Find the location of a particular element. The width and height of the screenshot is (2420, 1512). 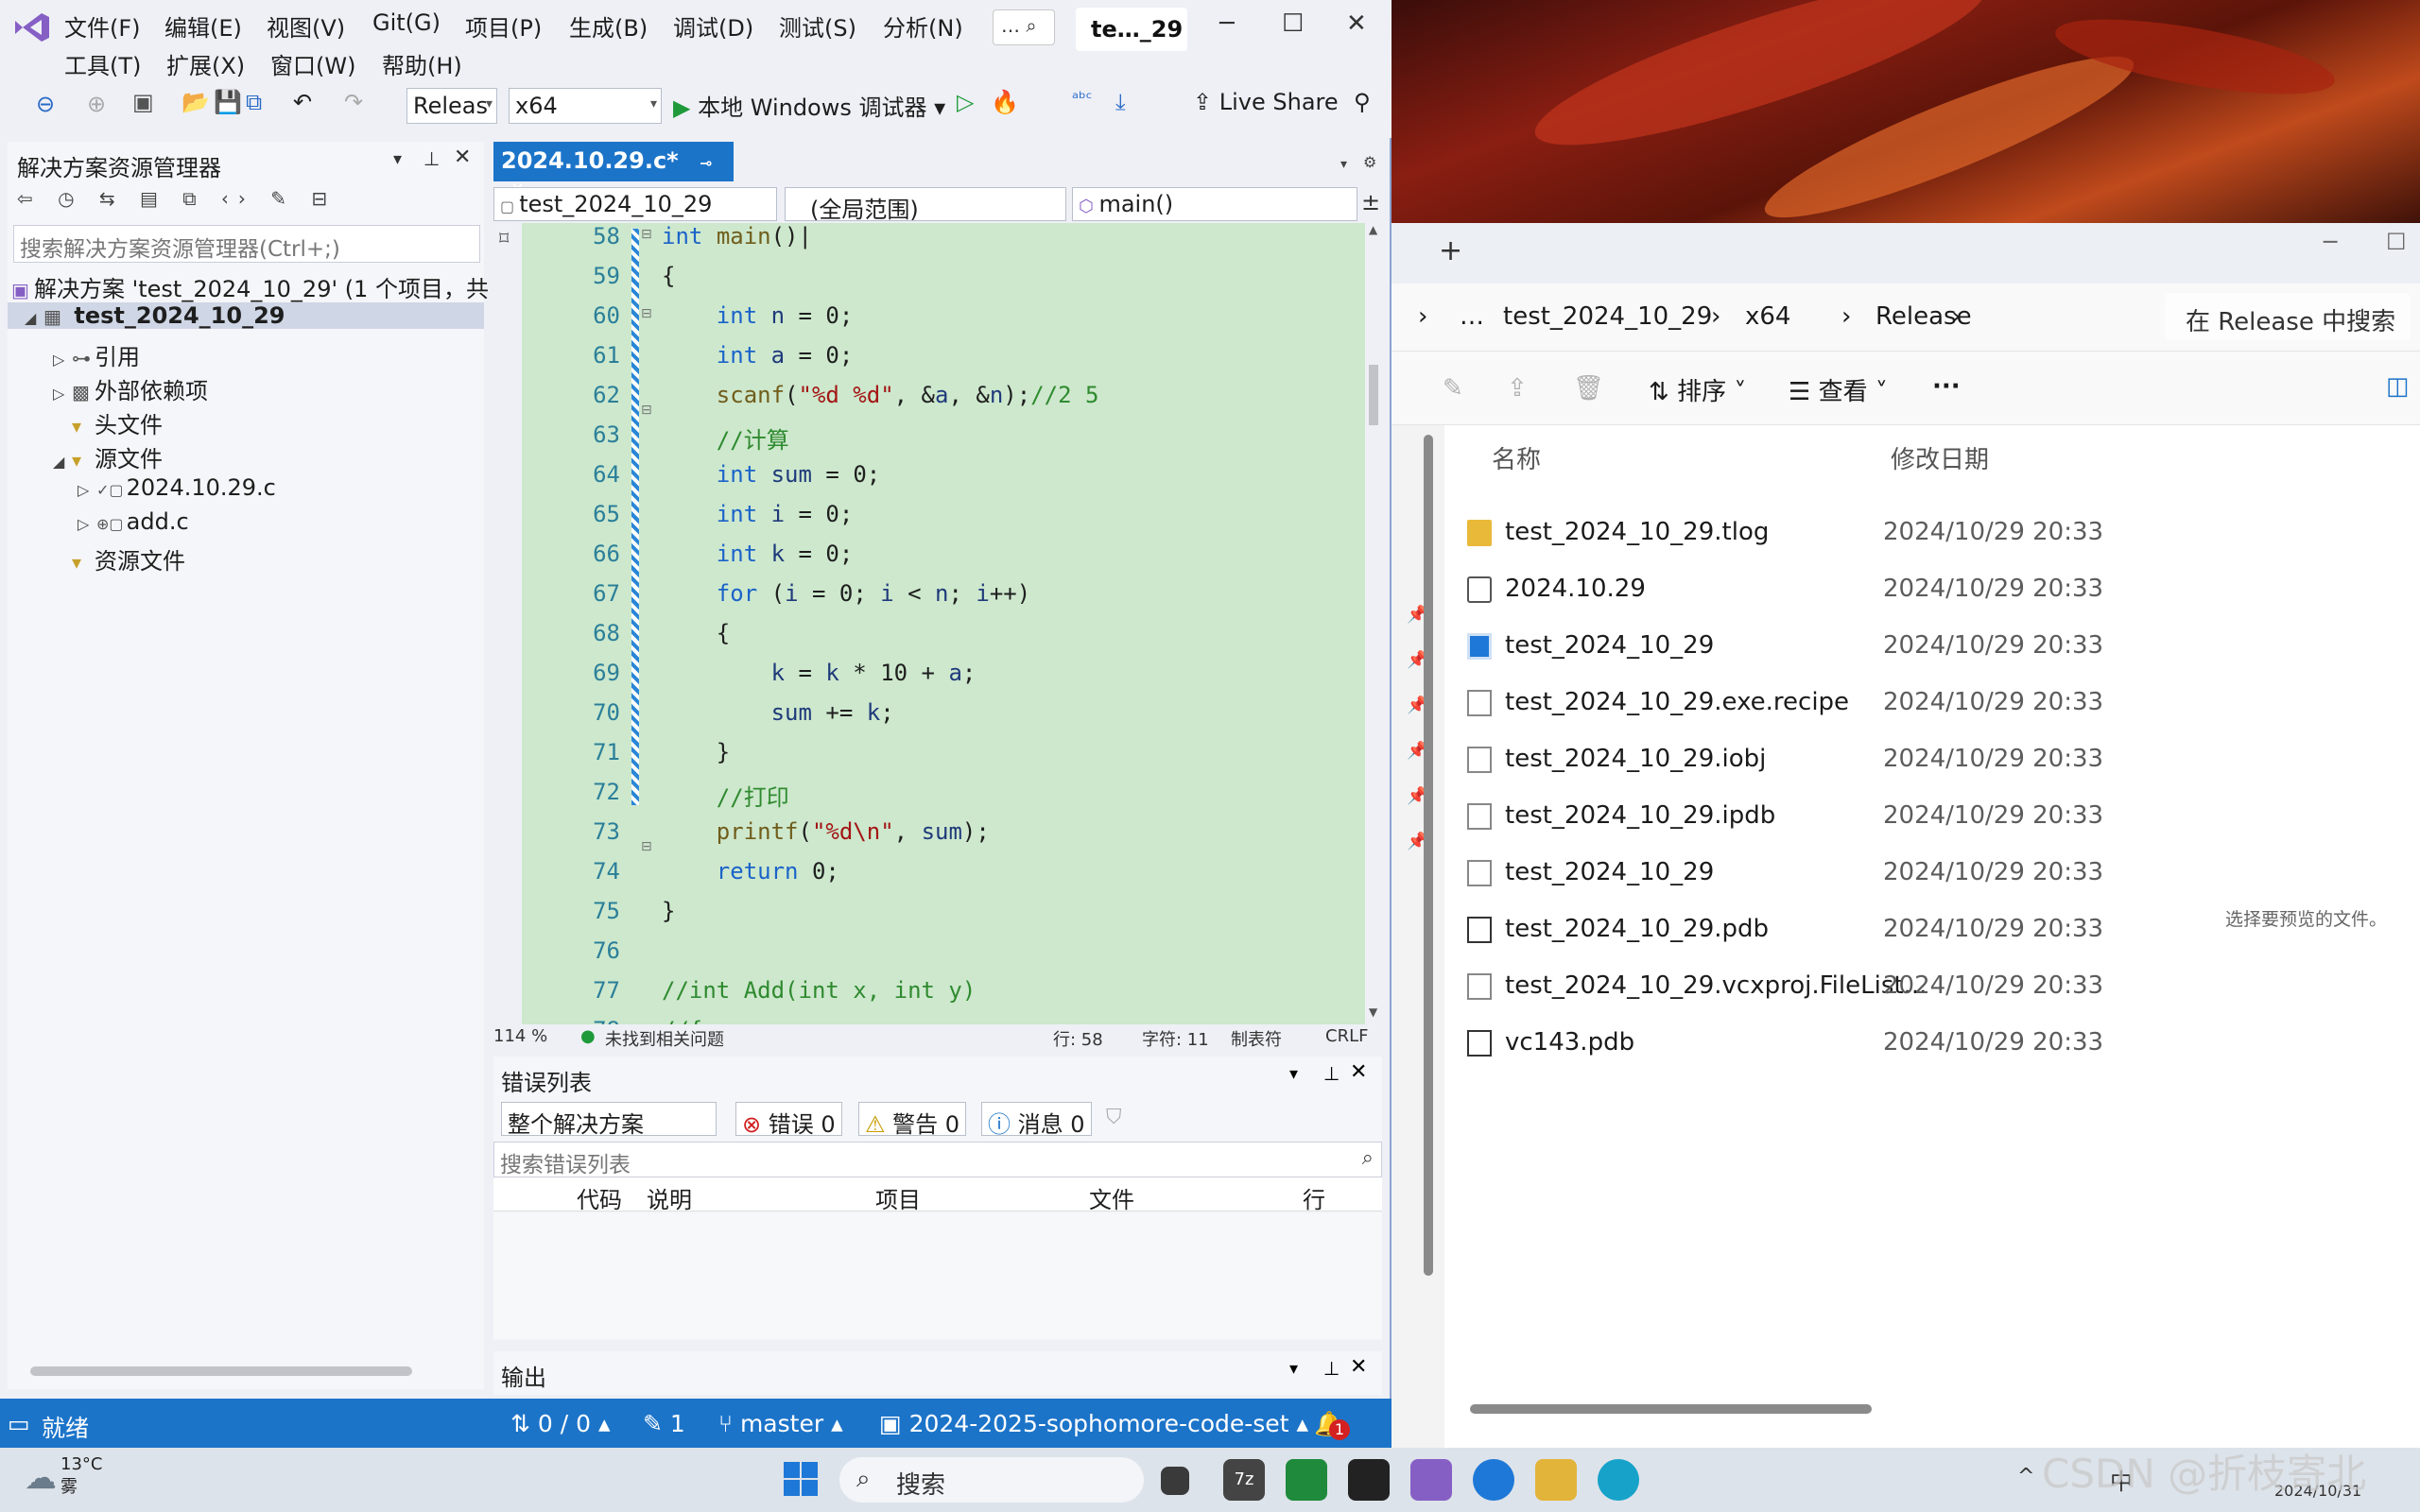

file-row: test_2024_10_29.ipdb 2024/10/29 20:33 is located at coordinates (1907, 818).